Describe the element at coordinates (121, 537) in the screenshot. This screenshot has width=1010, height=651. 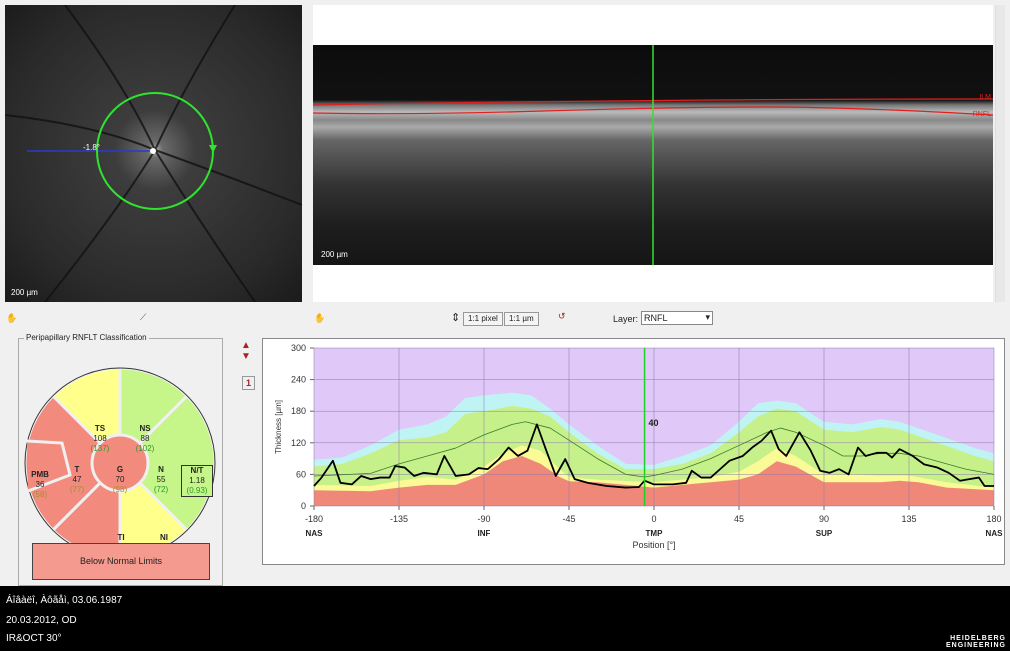
I see `sector-label: TI` at that location.